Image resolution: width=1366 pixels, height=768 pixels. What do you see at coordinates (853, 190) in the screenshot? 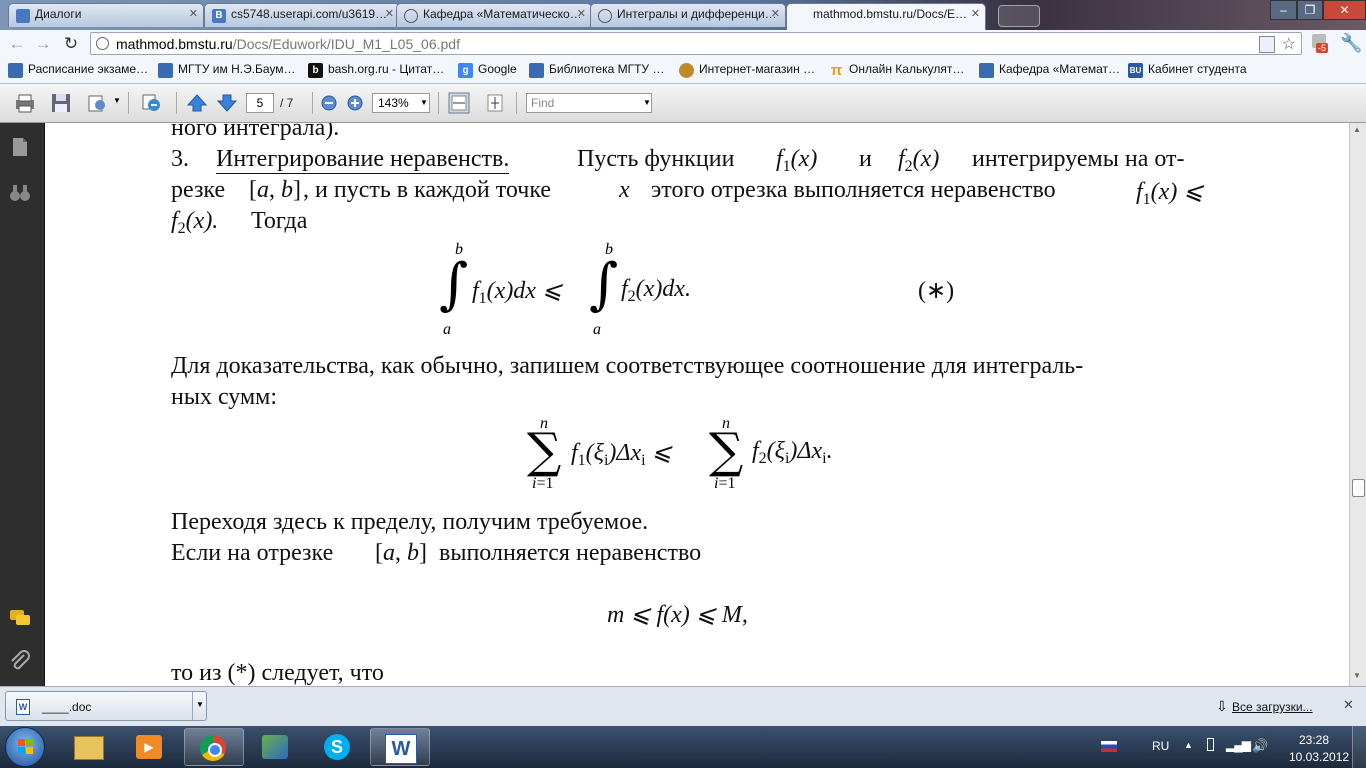
I see `text-line: этого отрезка выполняется неравенство` at bounding box center [853, 190].